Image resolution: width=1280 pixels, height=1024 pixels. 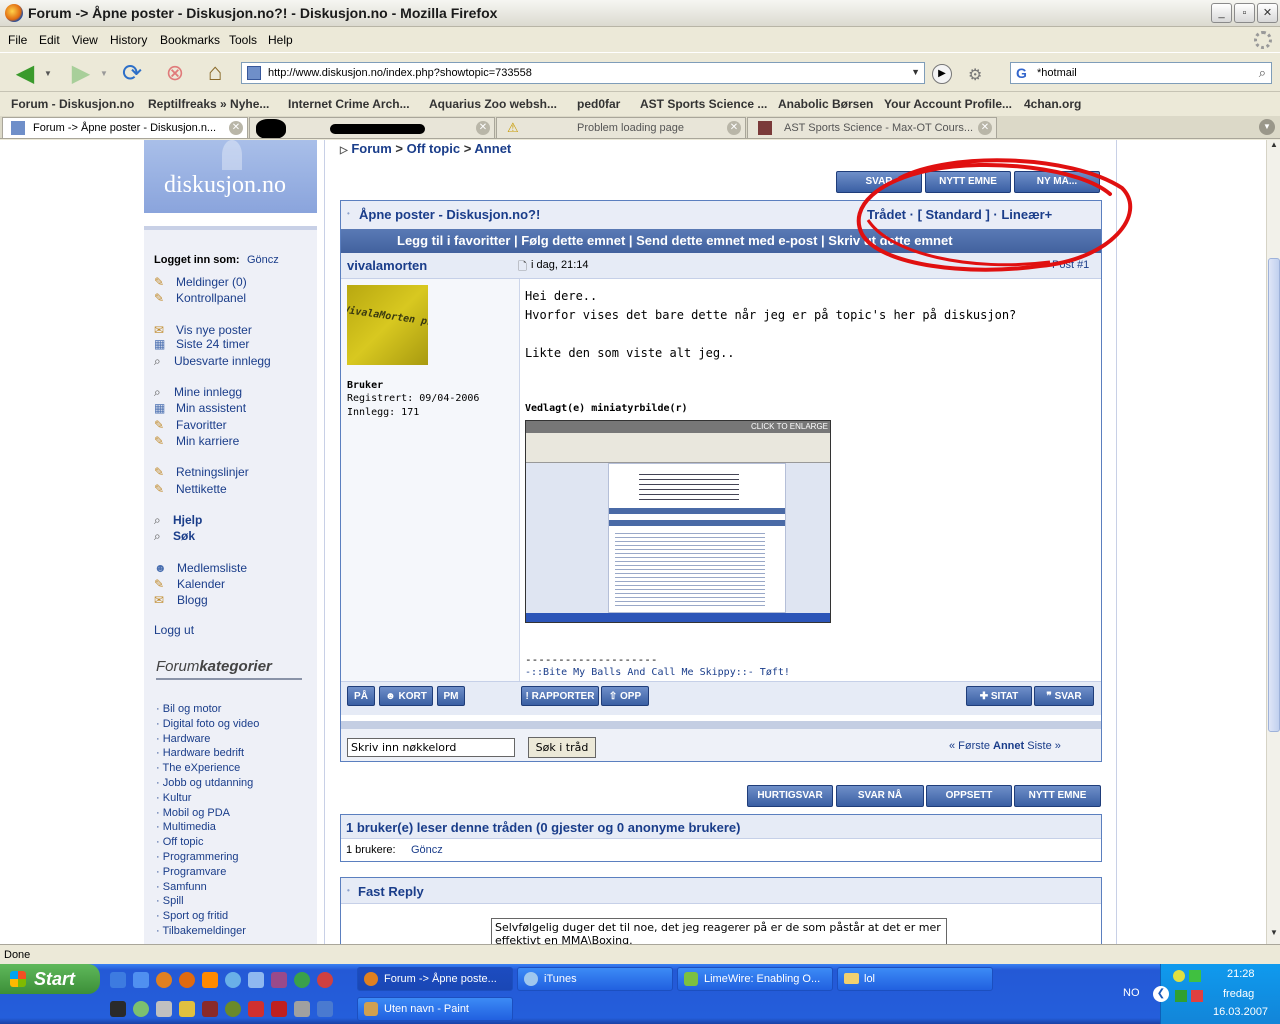 I want to click on scroll-down-icon: ▼, so click(x=1274, y=935).